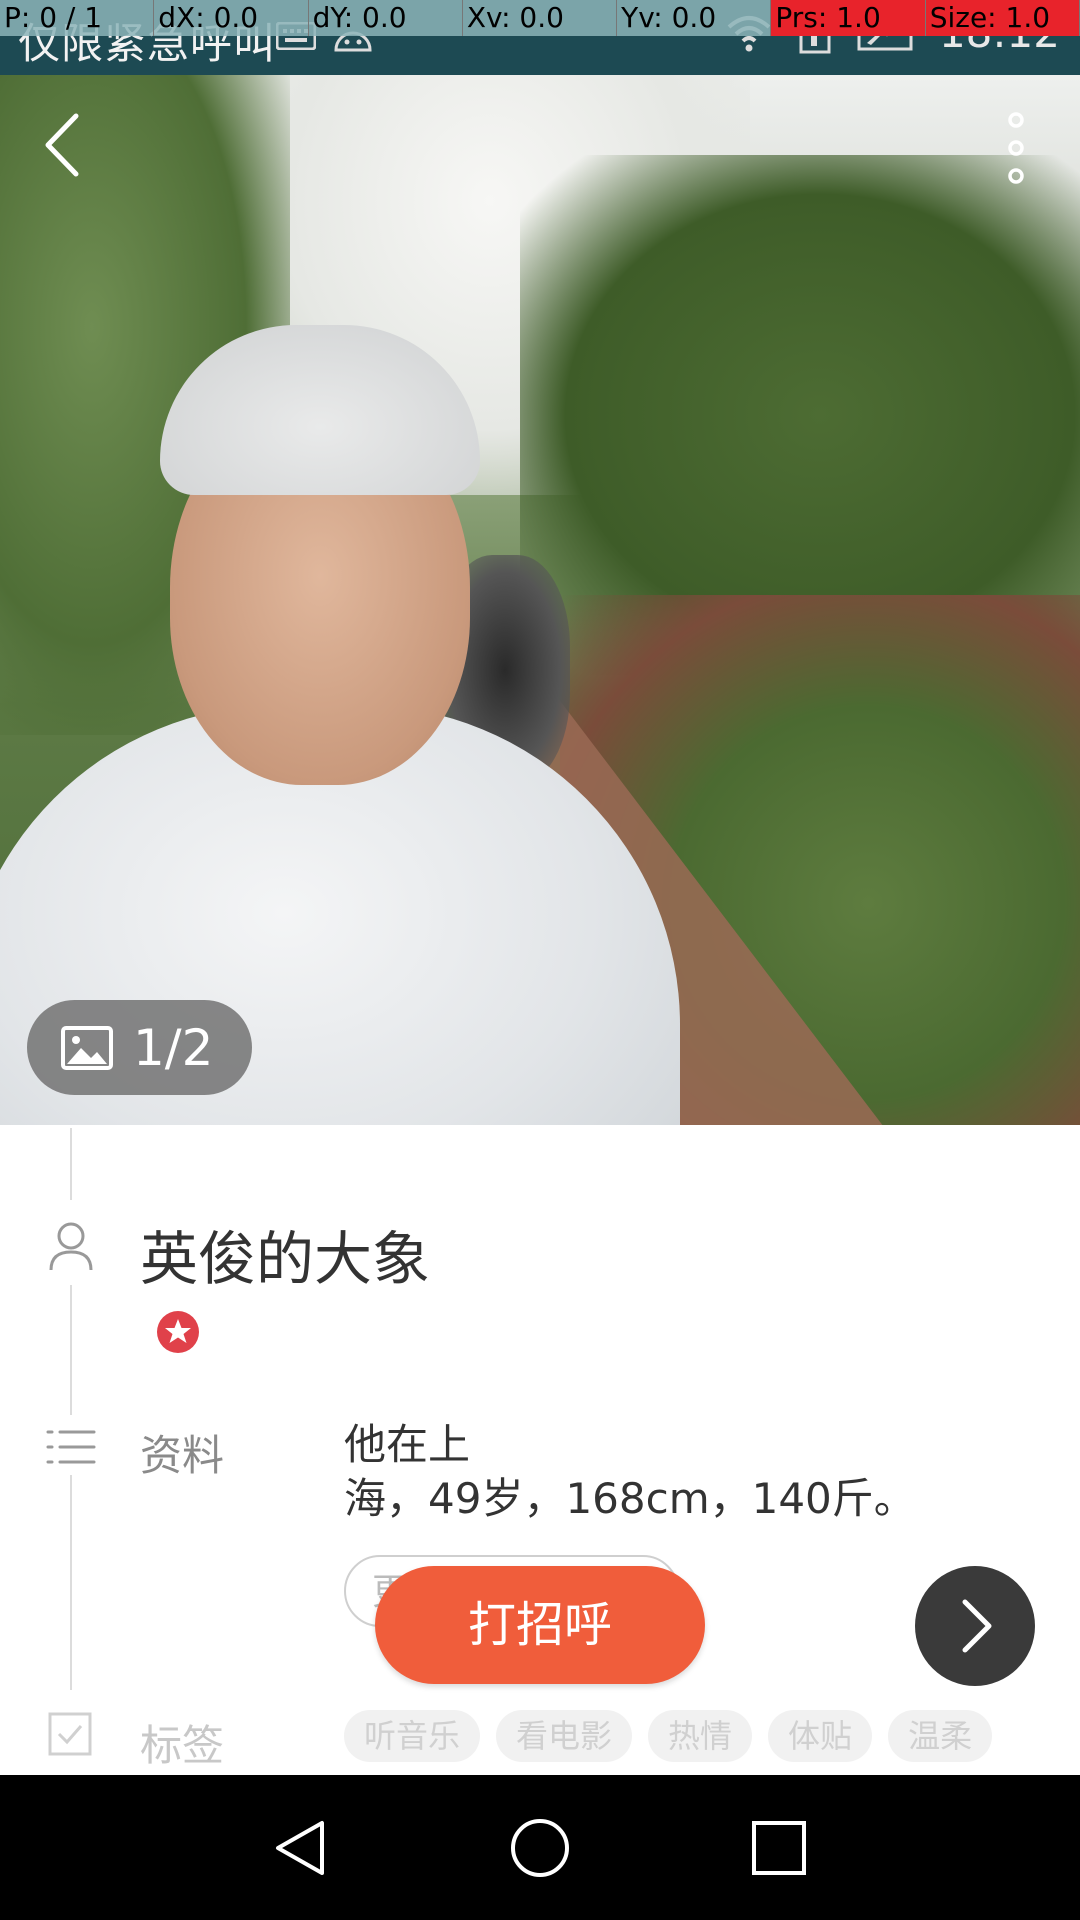 The image size is (1080, 1920). I want to click on photo-count: 1/2, so click(173, 1047).